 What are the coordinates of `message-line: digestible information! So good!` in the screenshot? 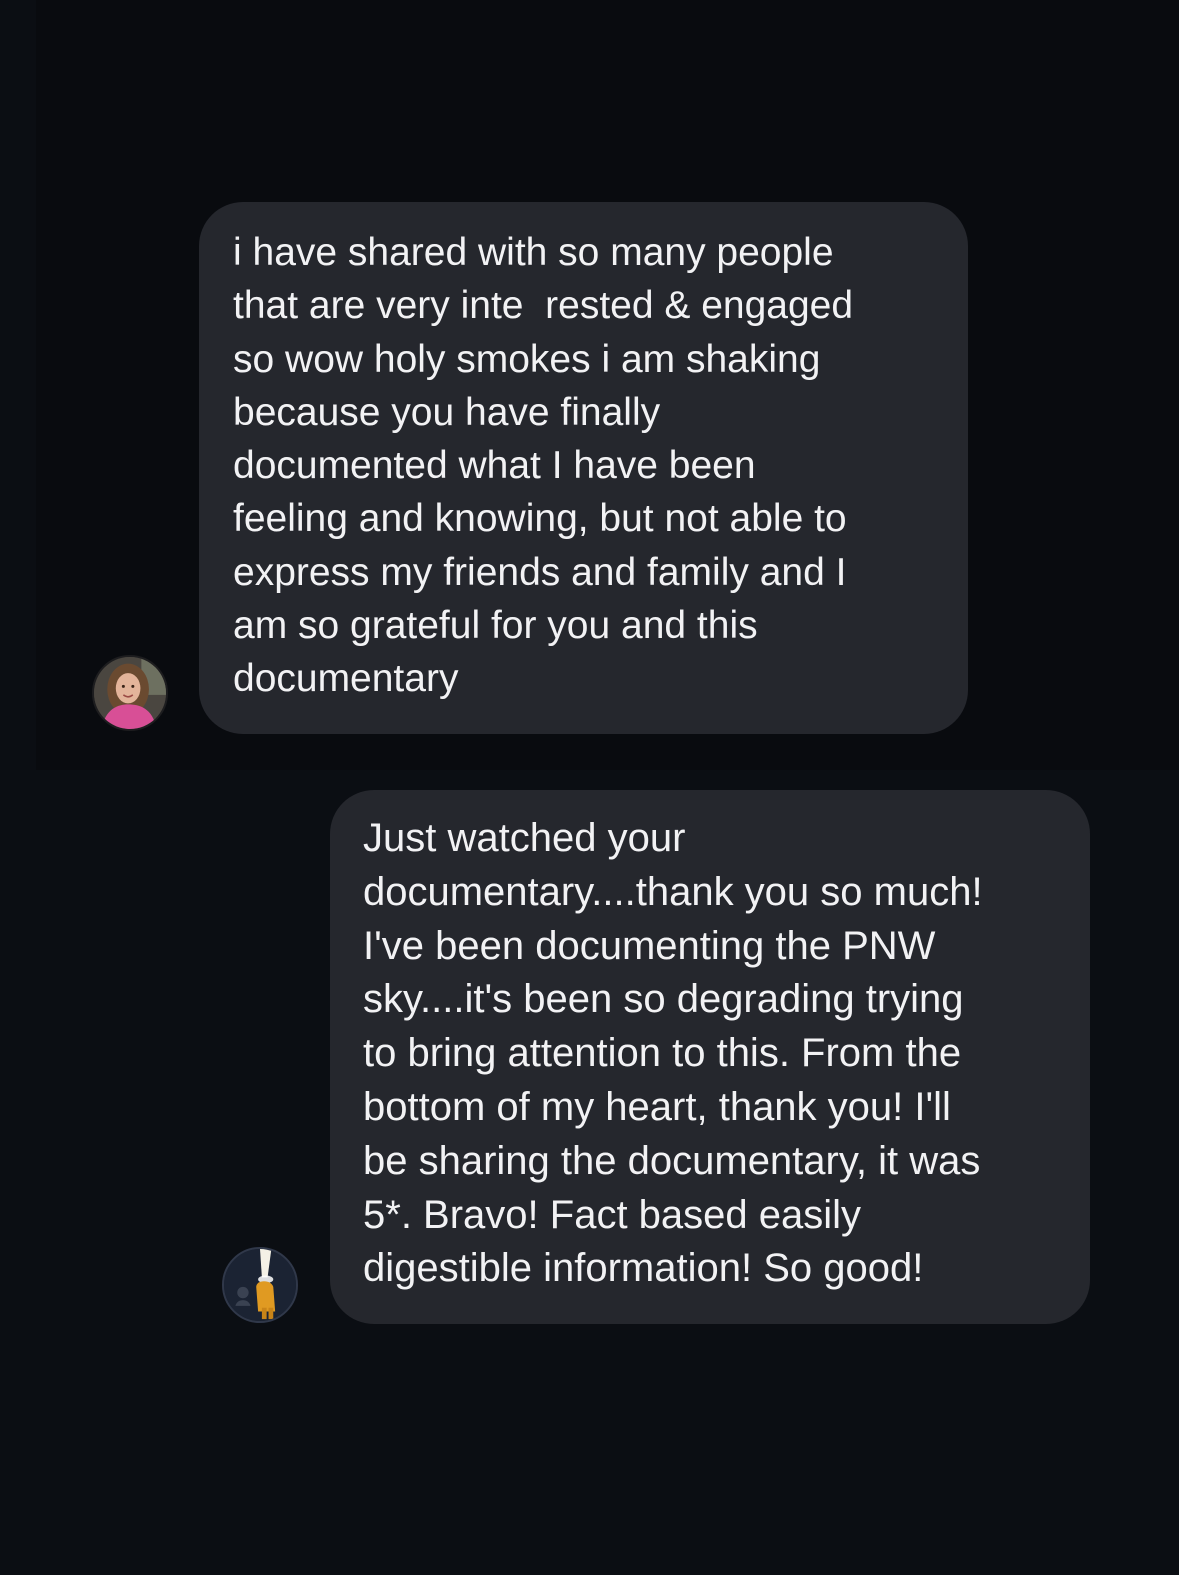 It's located at (643, 1268).